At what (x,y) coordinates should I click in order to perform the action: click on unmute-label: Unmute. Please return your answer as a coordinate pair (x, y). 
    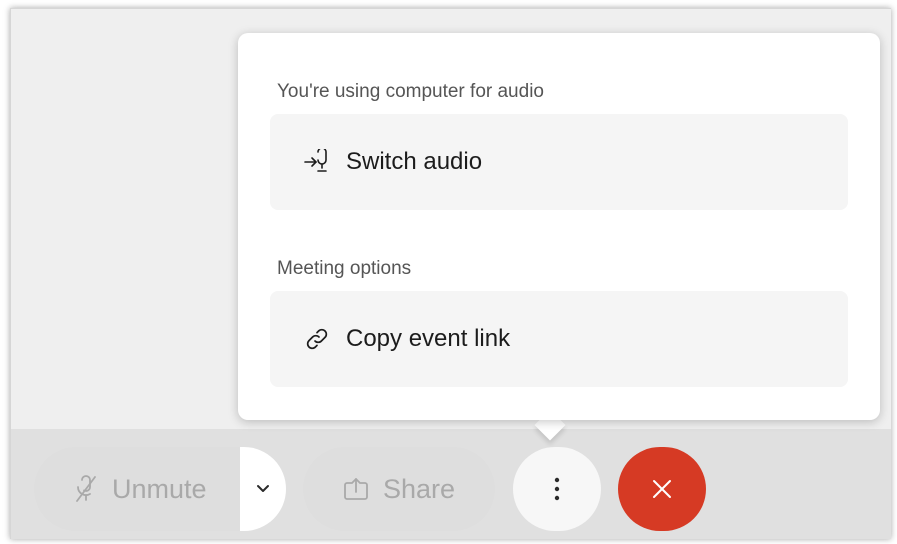
    Looking at the image, I should click on (159, 488).